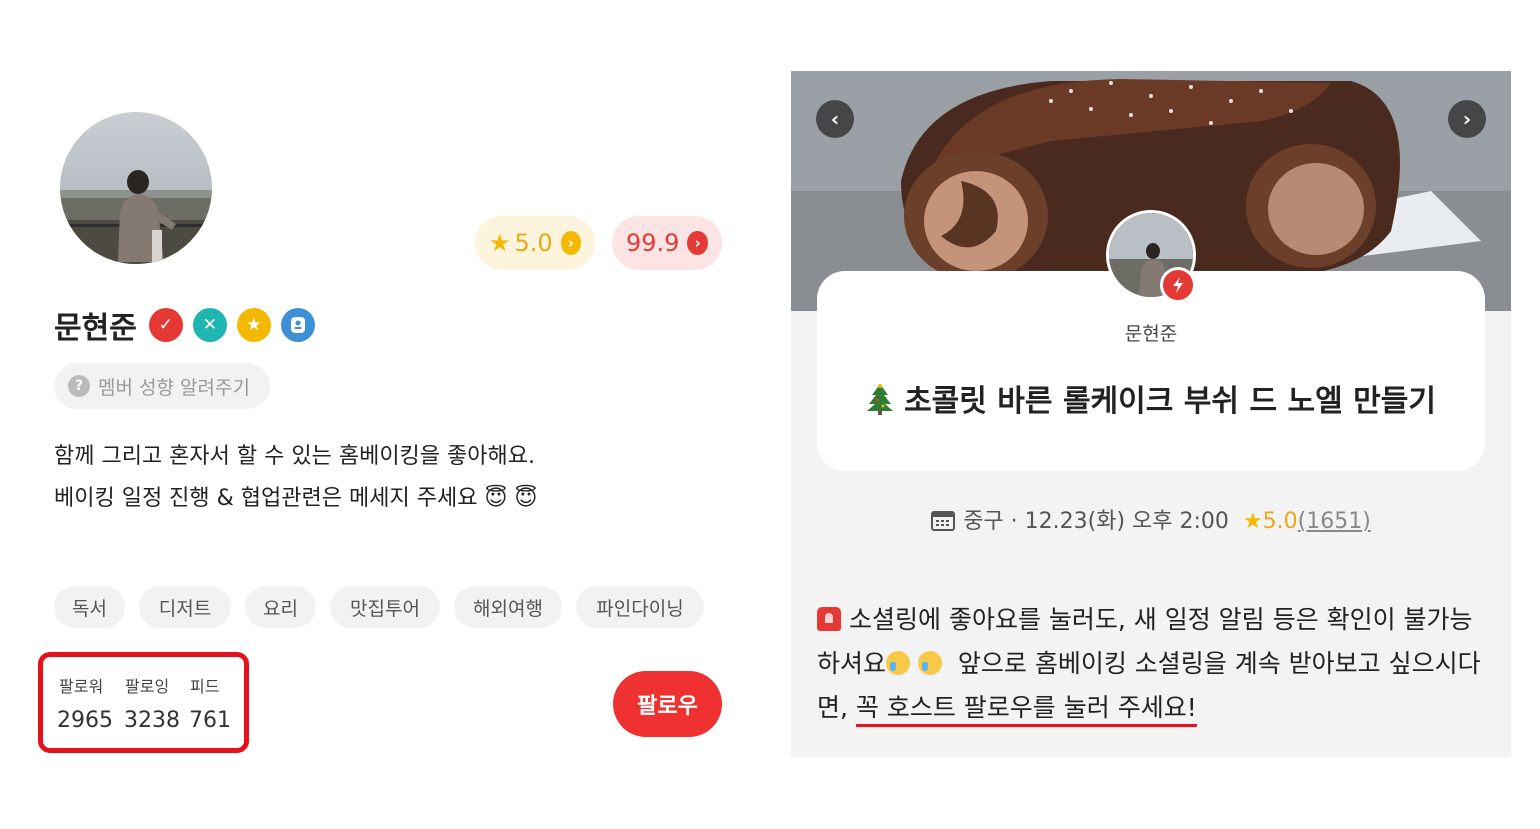 The height and width of the screenshot is (829, 1540). What do you see at coordinates (152, 720) in the screenshot?
I see `following-count: 3238` at bounding box center [152, 720].